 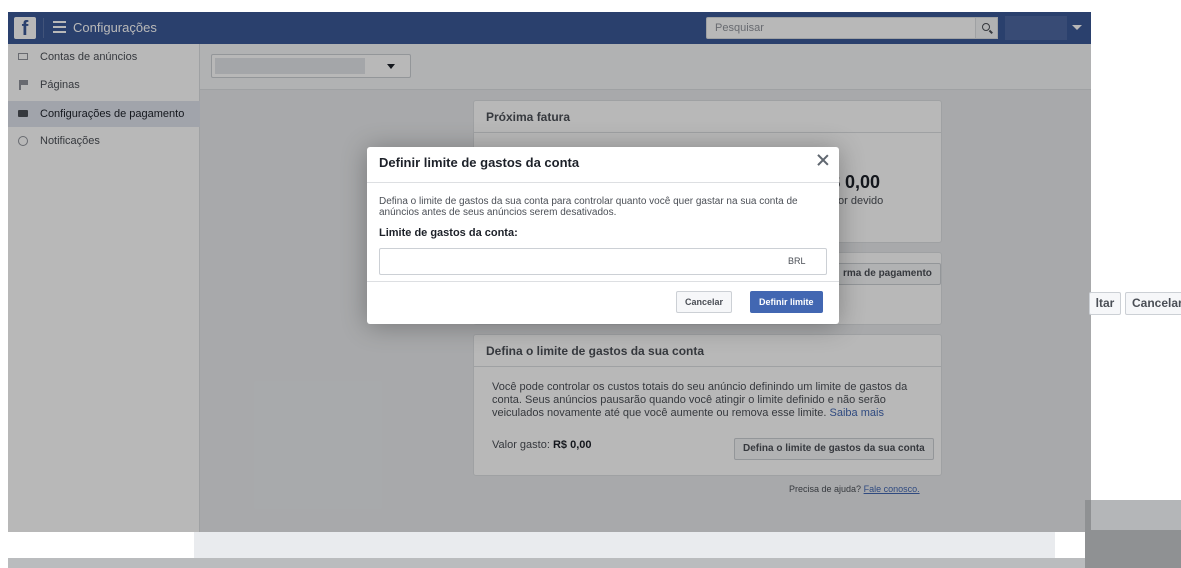 What do you see at coordinates (546, 563) in the screenshot?
I see `bottom-bar` at bounding box center [546, 563].